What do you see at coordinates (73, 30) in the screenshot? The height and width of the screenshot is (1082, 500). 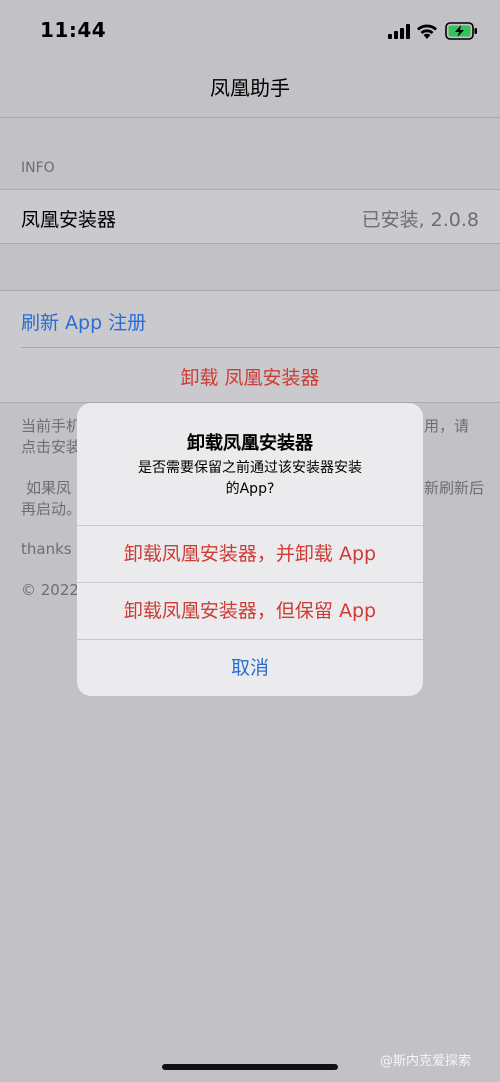 I see `status-time: 11:44` at bounding box center [73, 30].